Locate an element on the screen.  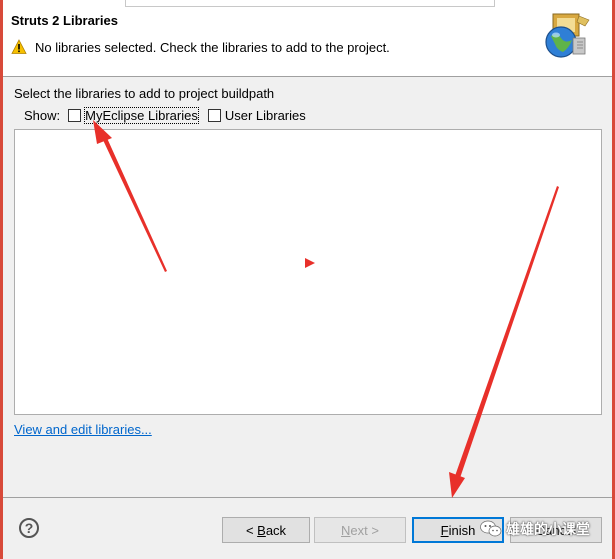
watermark: 雄雄的小课堂 is located at coordinates (535, 529).